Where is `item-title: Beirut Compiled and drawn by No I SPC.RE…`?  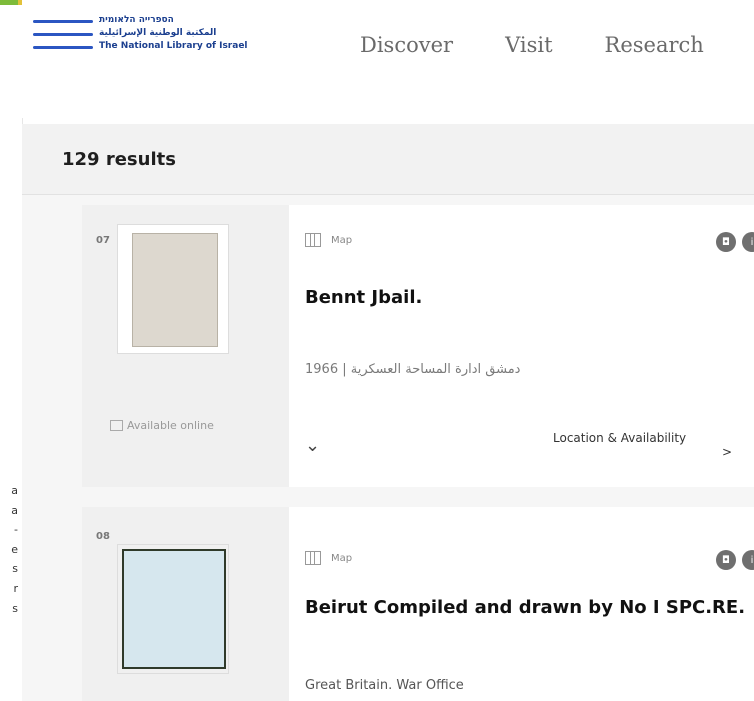
item-title: Beirut Compiled and drawn by No I SPC.RE… is located at coordinates (529, 608).